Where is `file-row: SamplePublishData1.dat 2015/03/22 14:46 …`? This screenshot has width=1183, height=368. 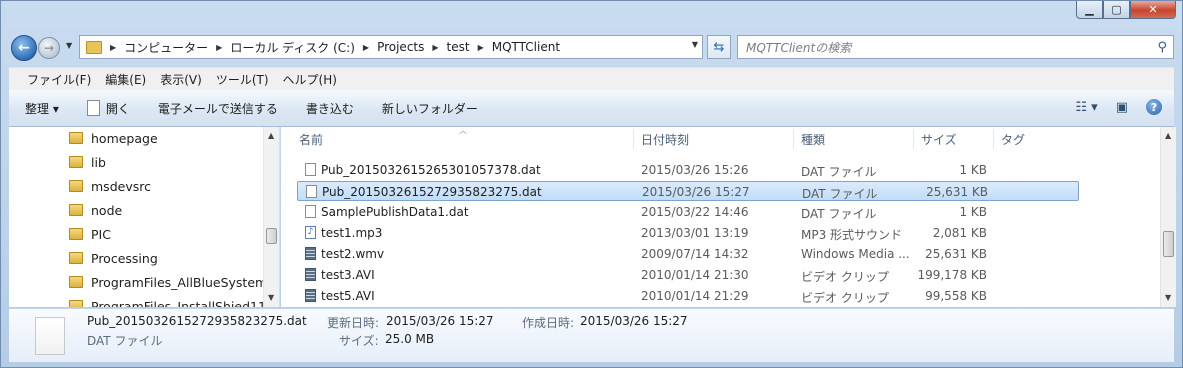 file-row: SamplePublishData1.dat 2015/03/22 14:46 … is located at coordinates (688, 212).